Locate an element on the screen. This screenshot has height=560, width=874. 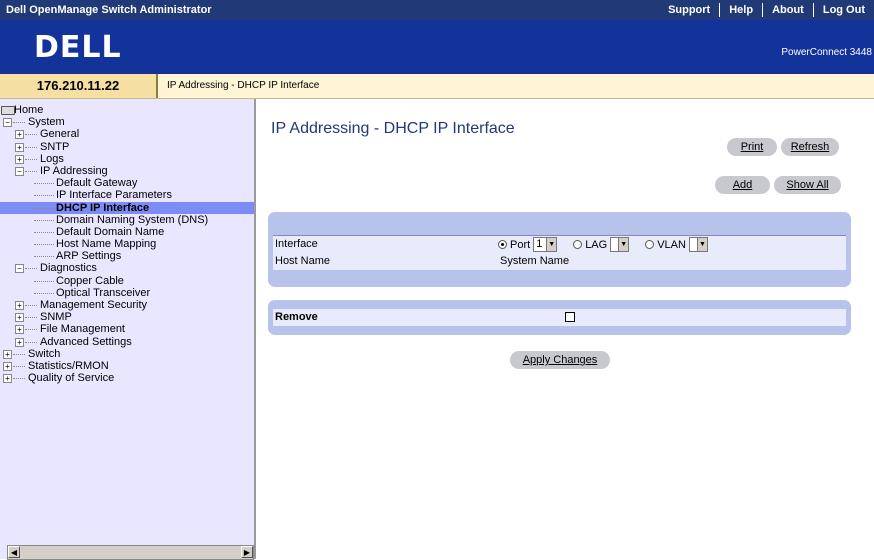
device-ip: 176.210.11.22 is located at coordinates (79, 86).